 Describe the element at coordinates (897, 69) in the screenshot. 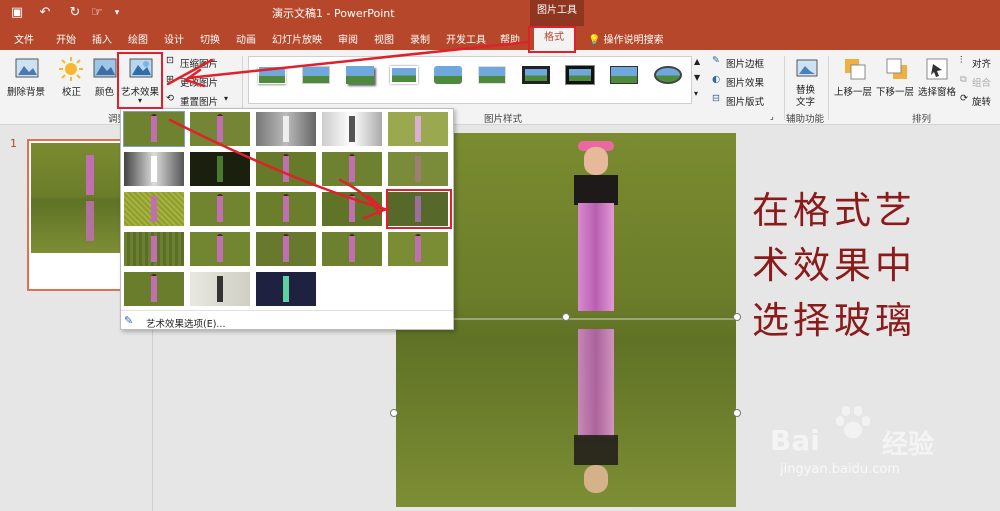

I see `send-backward-icon` at that location.